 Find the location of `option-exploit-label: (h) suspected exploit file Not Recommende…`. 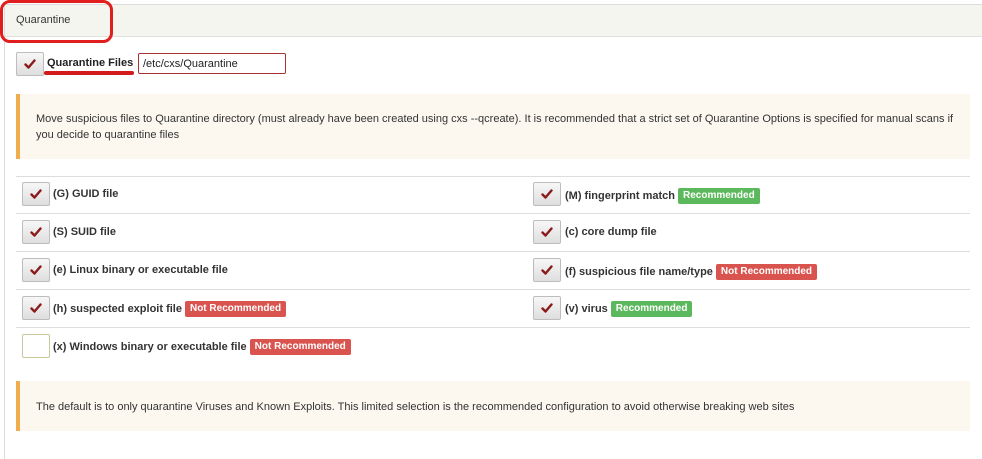

option-exploit-label: (h) suspected exploit file Not Recommende… is located at coordinates (170, 309).